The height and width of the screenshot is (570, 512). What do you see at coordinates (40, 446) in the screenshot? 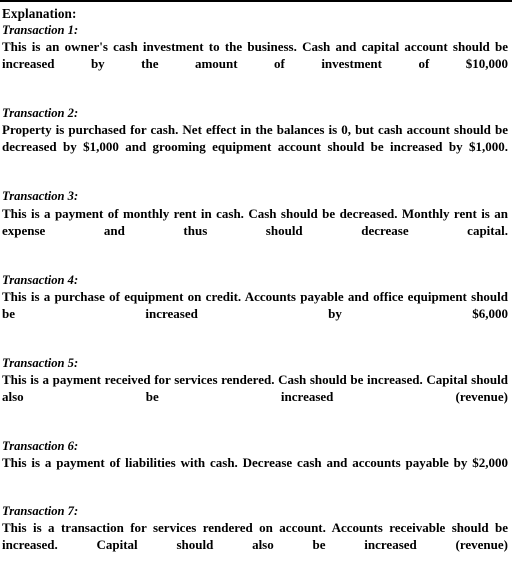
I see `transaction-label-6: Transaction 6:` at bounding box center [40, 446].